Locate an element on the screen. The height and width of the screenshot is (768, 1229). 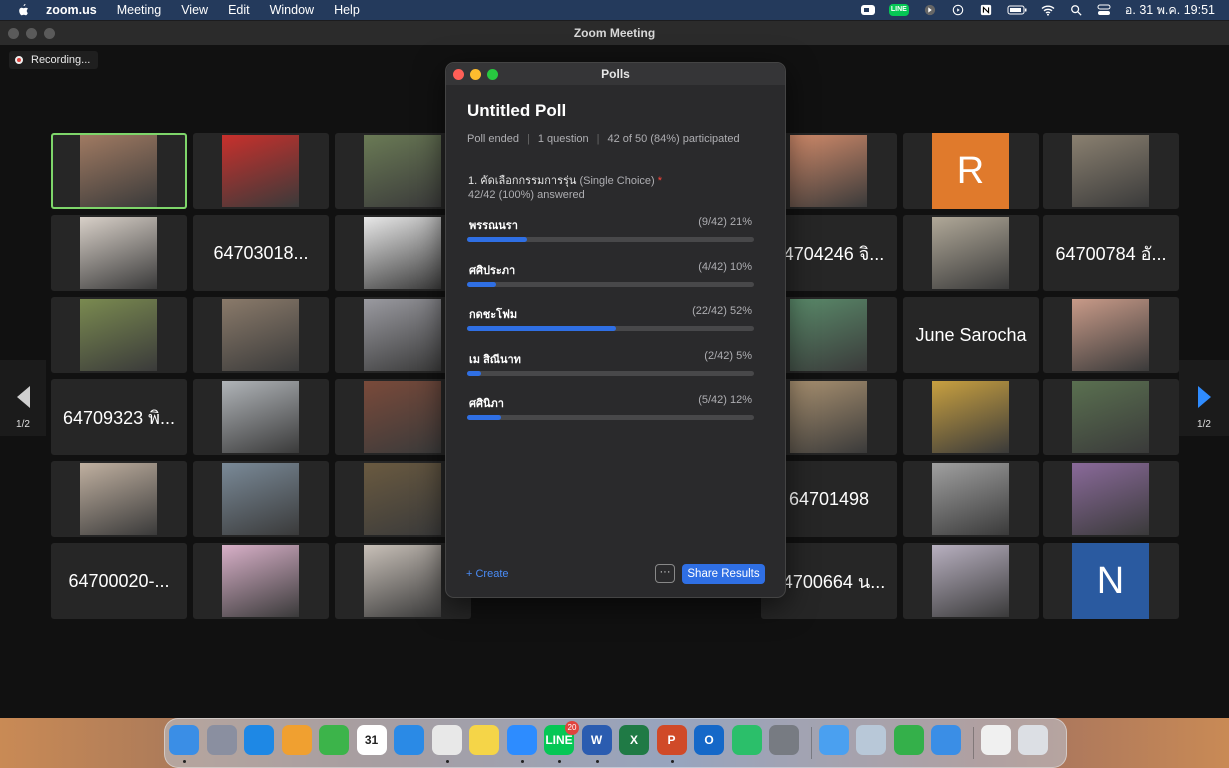
outlook-icon: O is located at coordinates (709, 740).